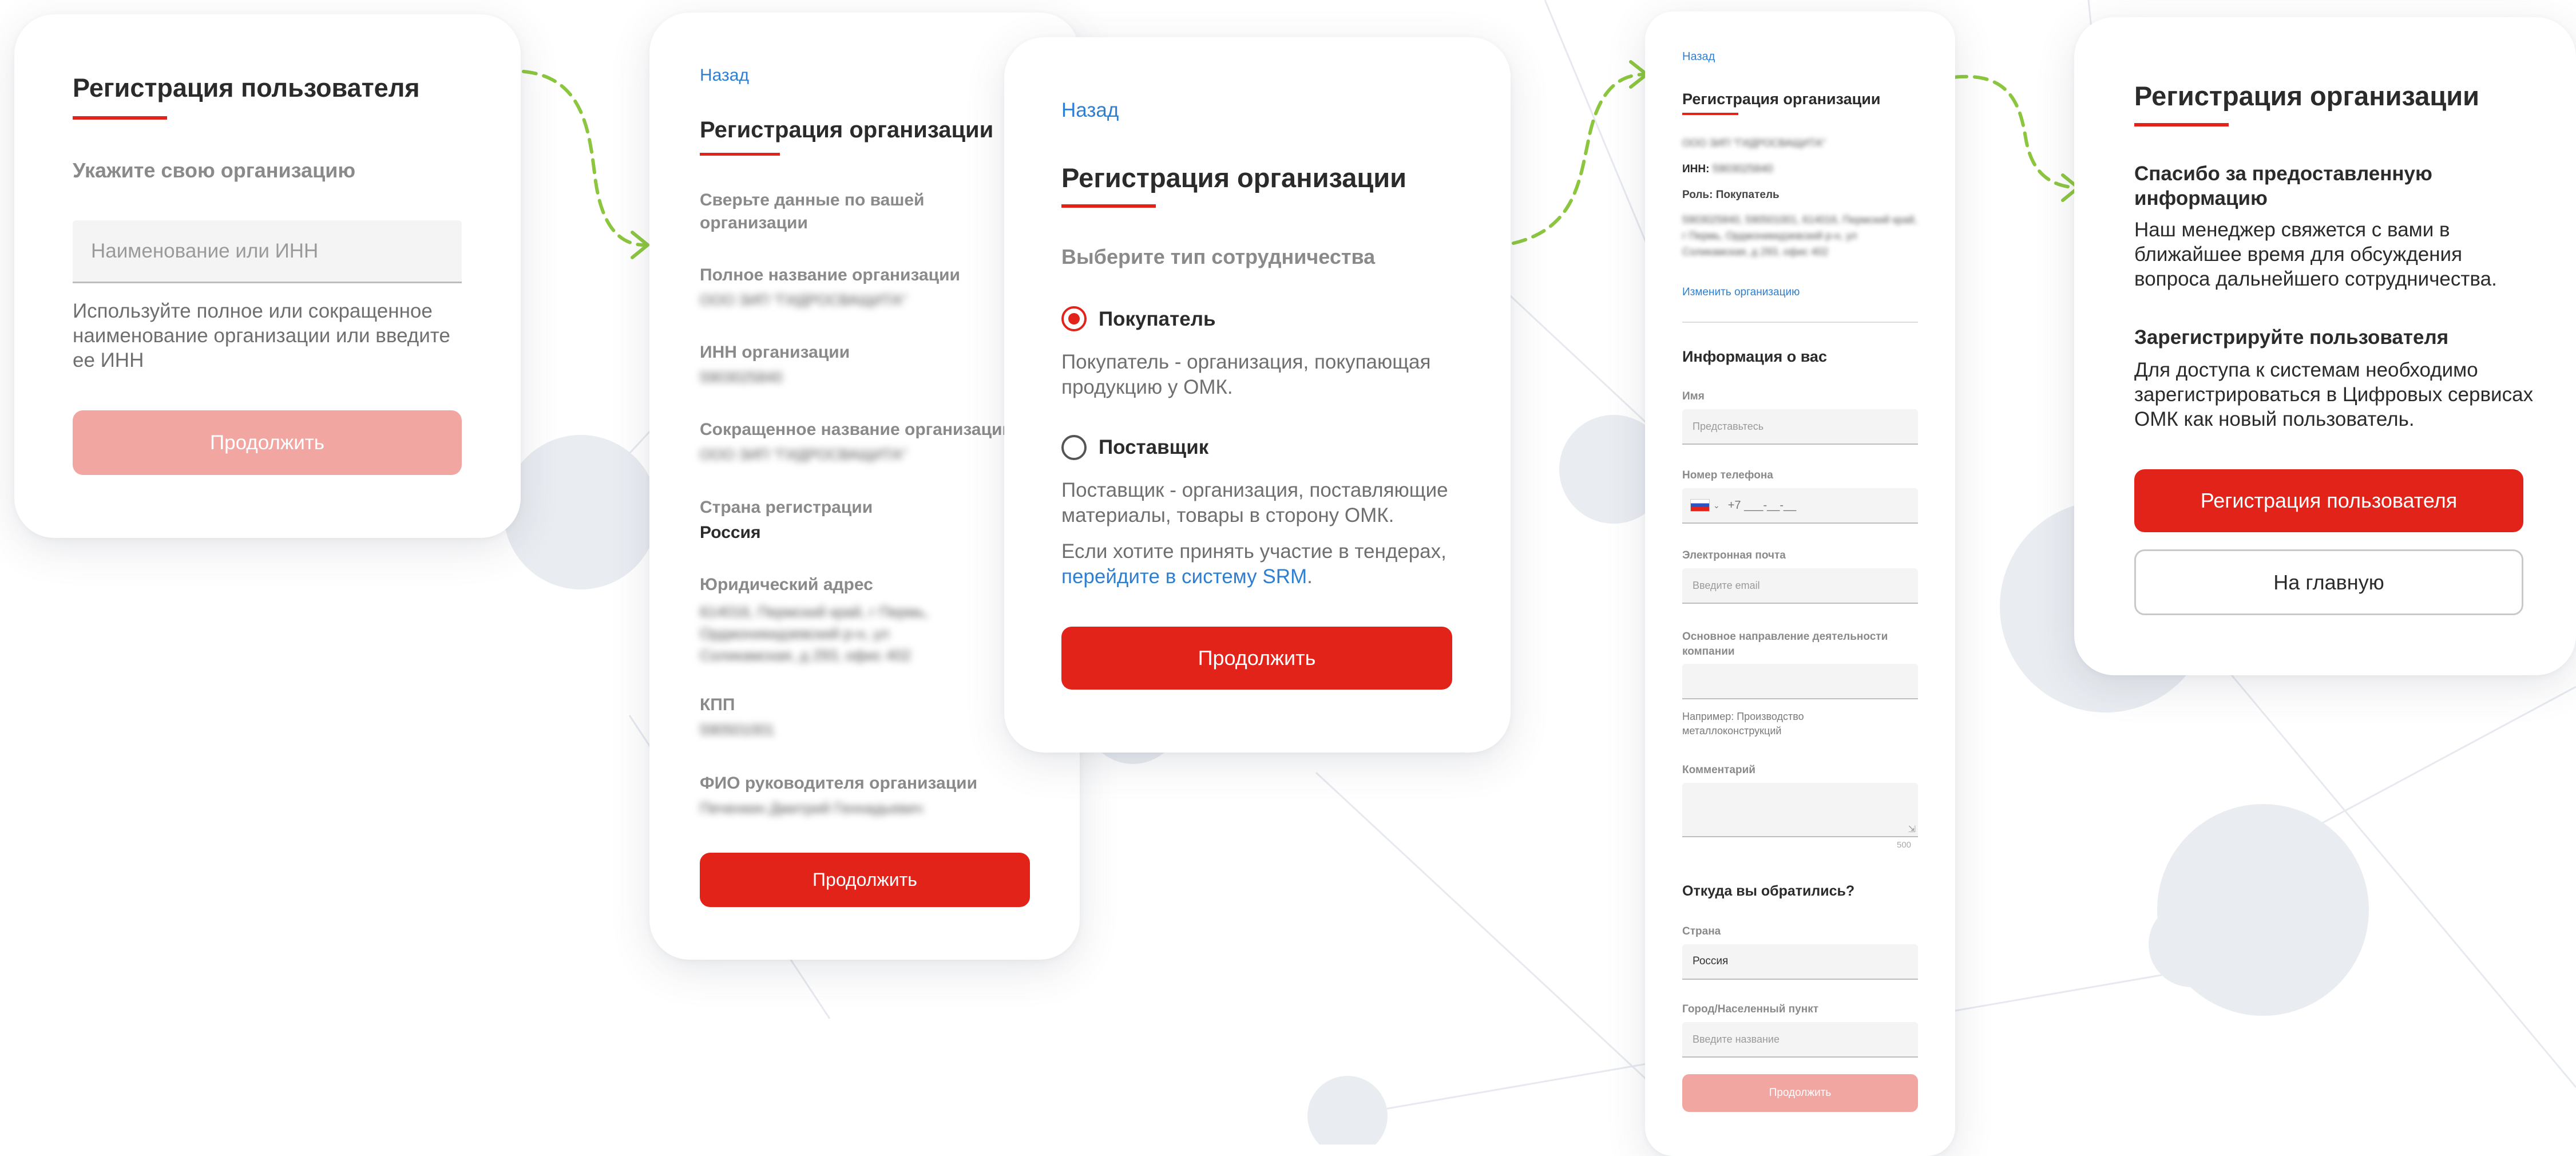 The width and height of the screenshot is (2576, 1156). I want to click on email-input: Введите email, so click(1800, 586).